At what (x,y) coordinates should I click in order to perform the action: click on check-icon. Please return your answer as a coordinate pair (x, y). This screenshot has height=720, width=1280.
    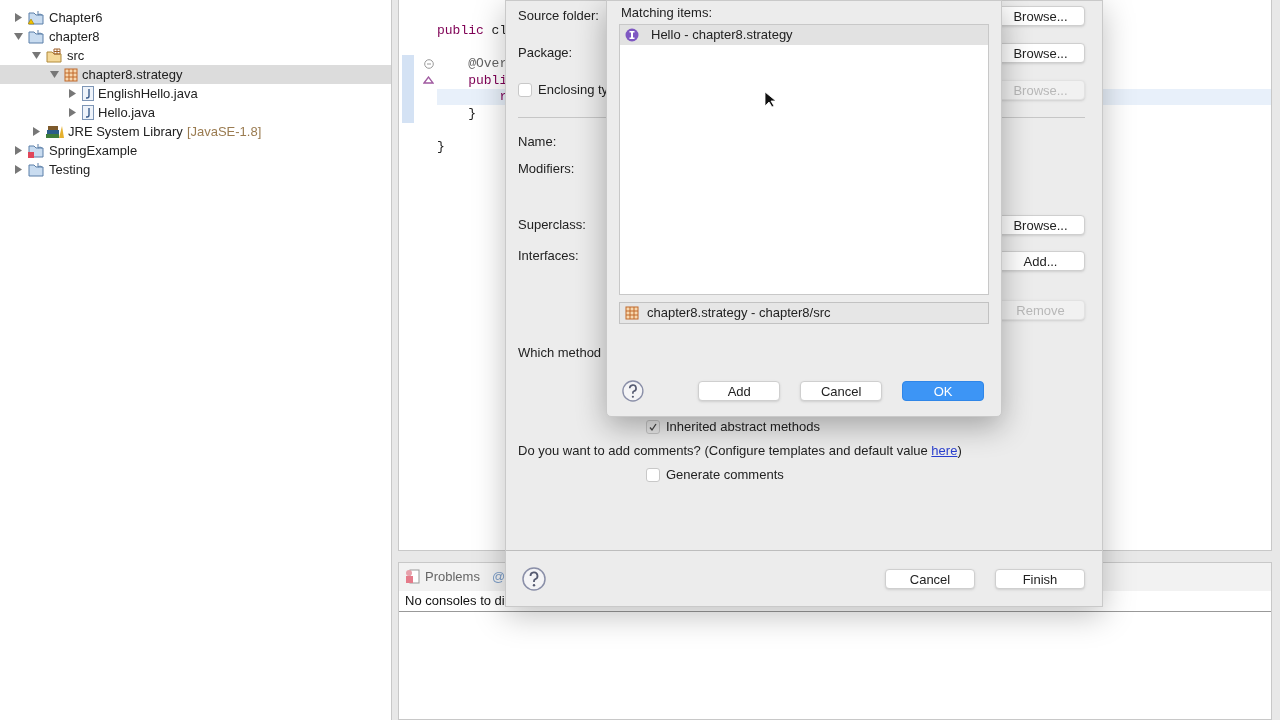
    Looking at the image, I should click on (653, 427).